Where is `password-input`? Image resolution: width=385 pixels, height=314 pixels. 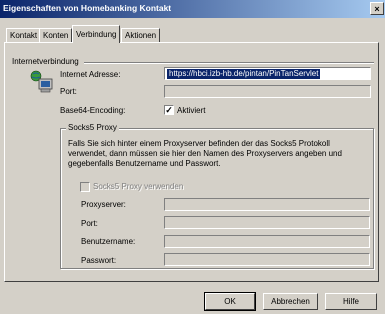 password-input is located at coordinates (267, 259).